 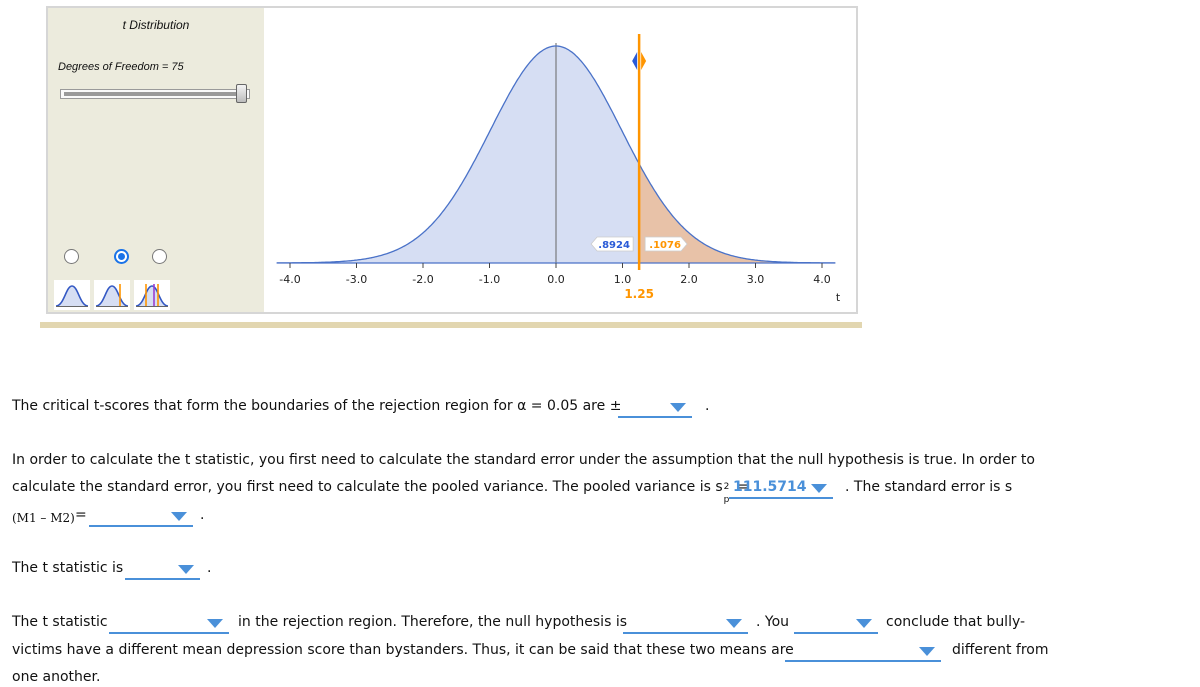 I want to click on x-tick-label: -2.0, so click(x=422, y=279).